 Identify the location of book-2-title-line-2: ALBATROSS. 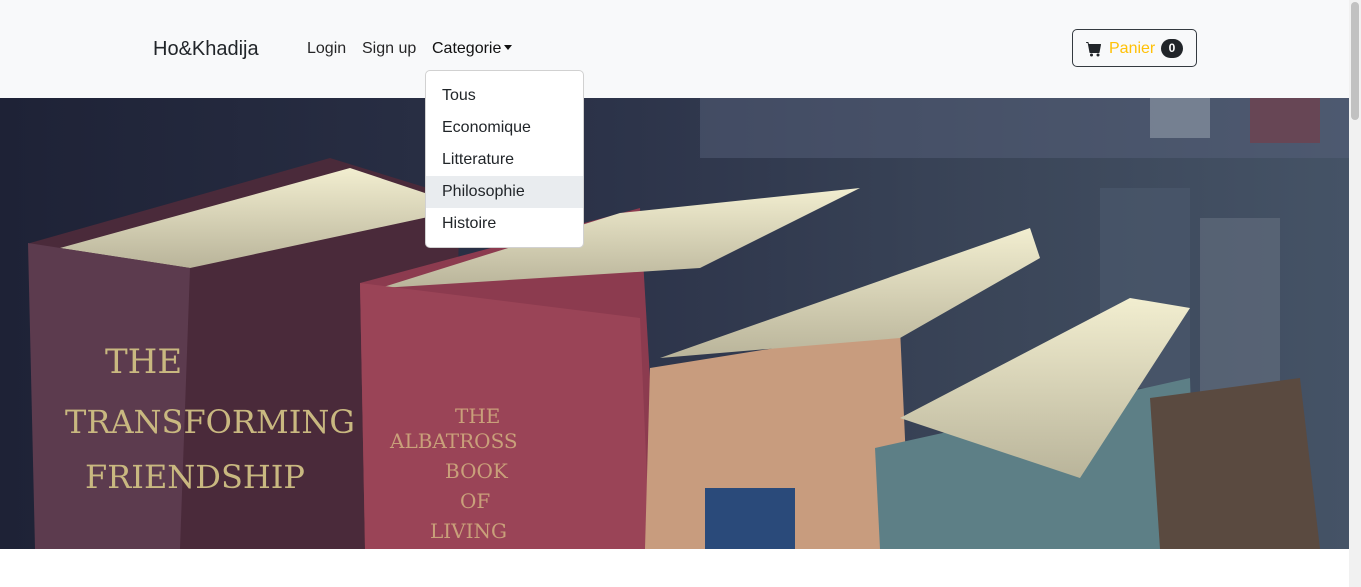
(453, 441).